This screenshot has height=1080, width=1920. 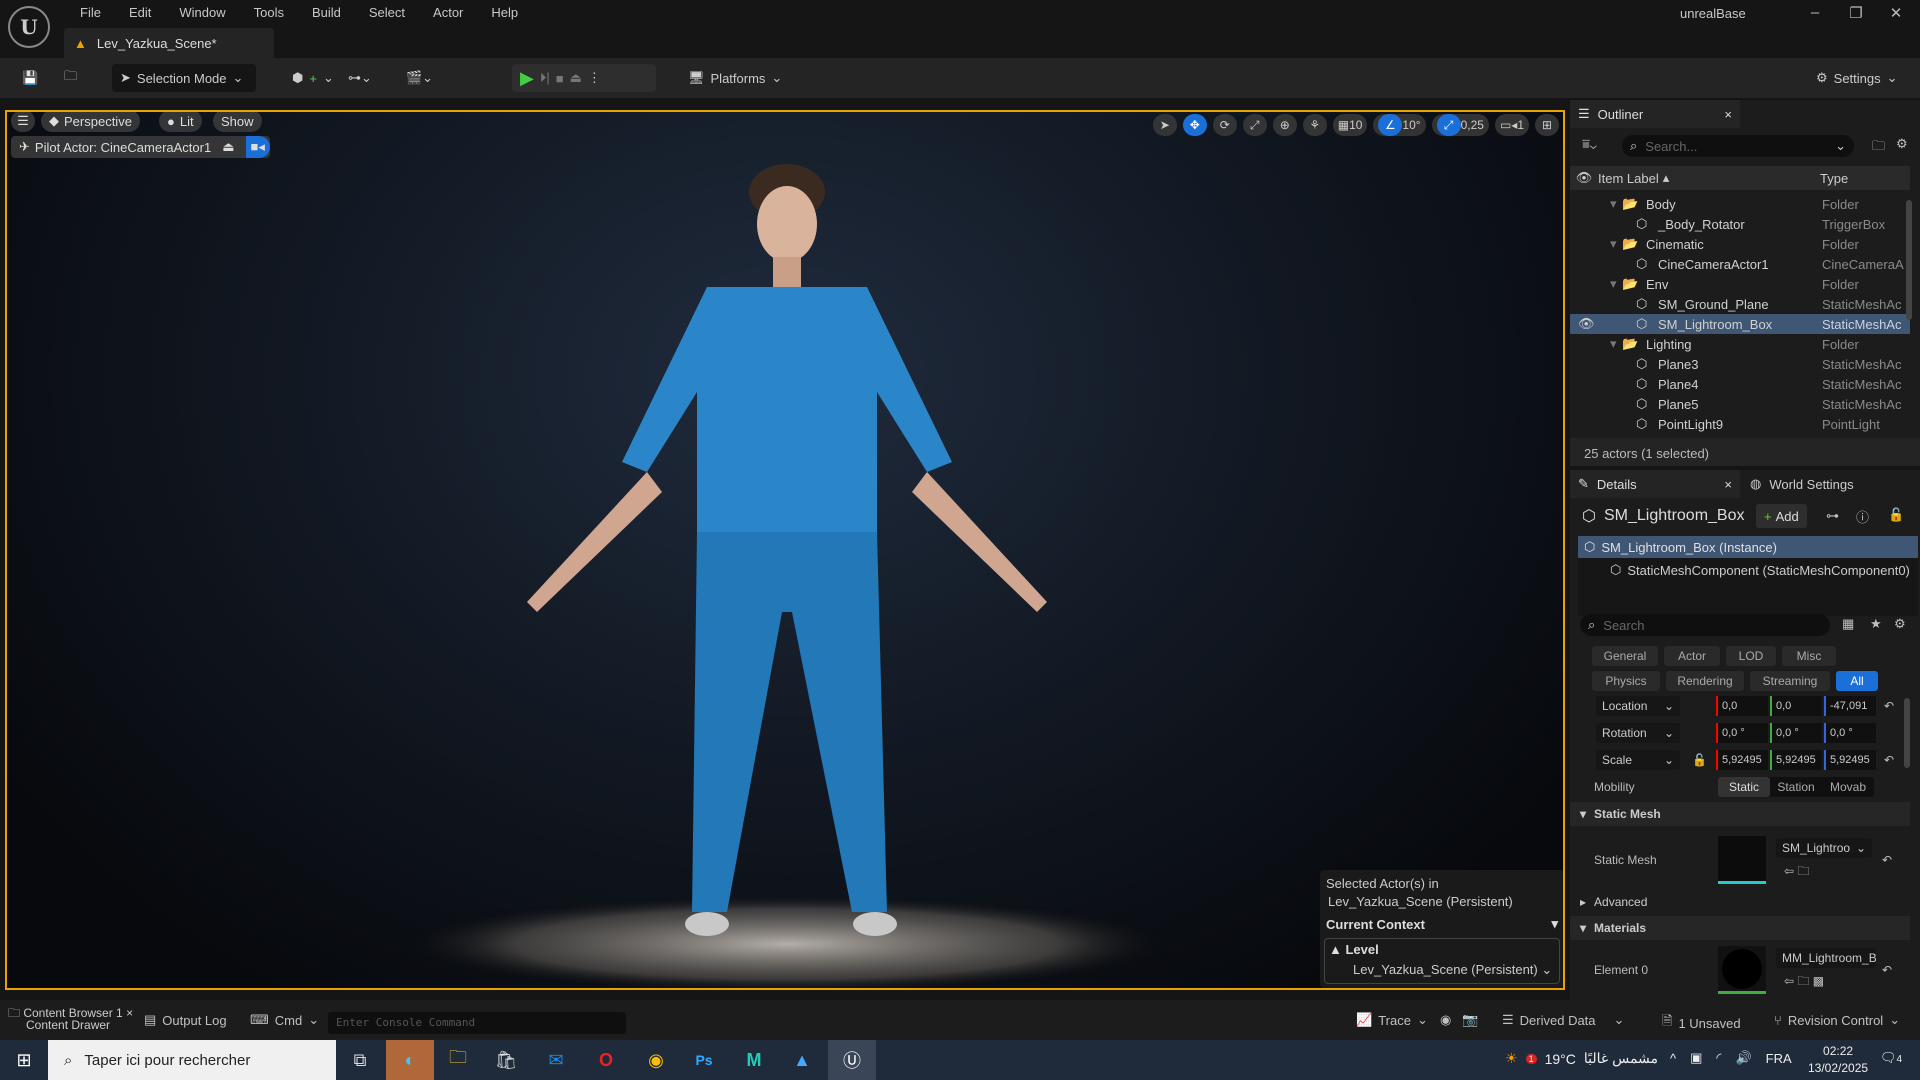 I want to click on menu-actor: Actor, so click(x=448, y=13).